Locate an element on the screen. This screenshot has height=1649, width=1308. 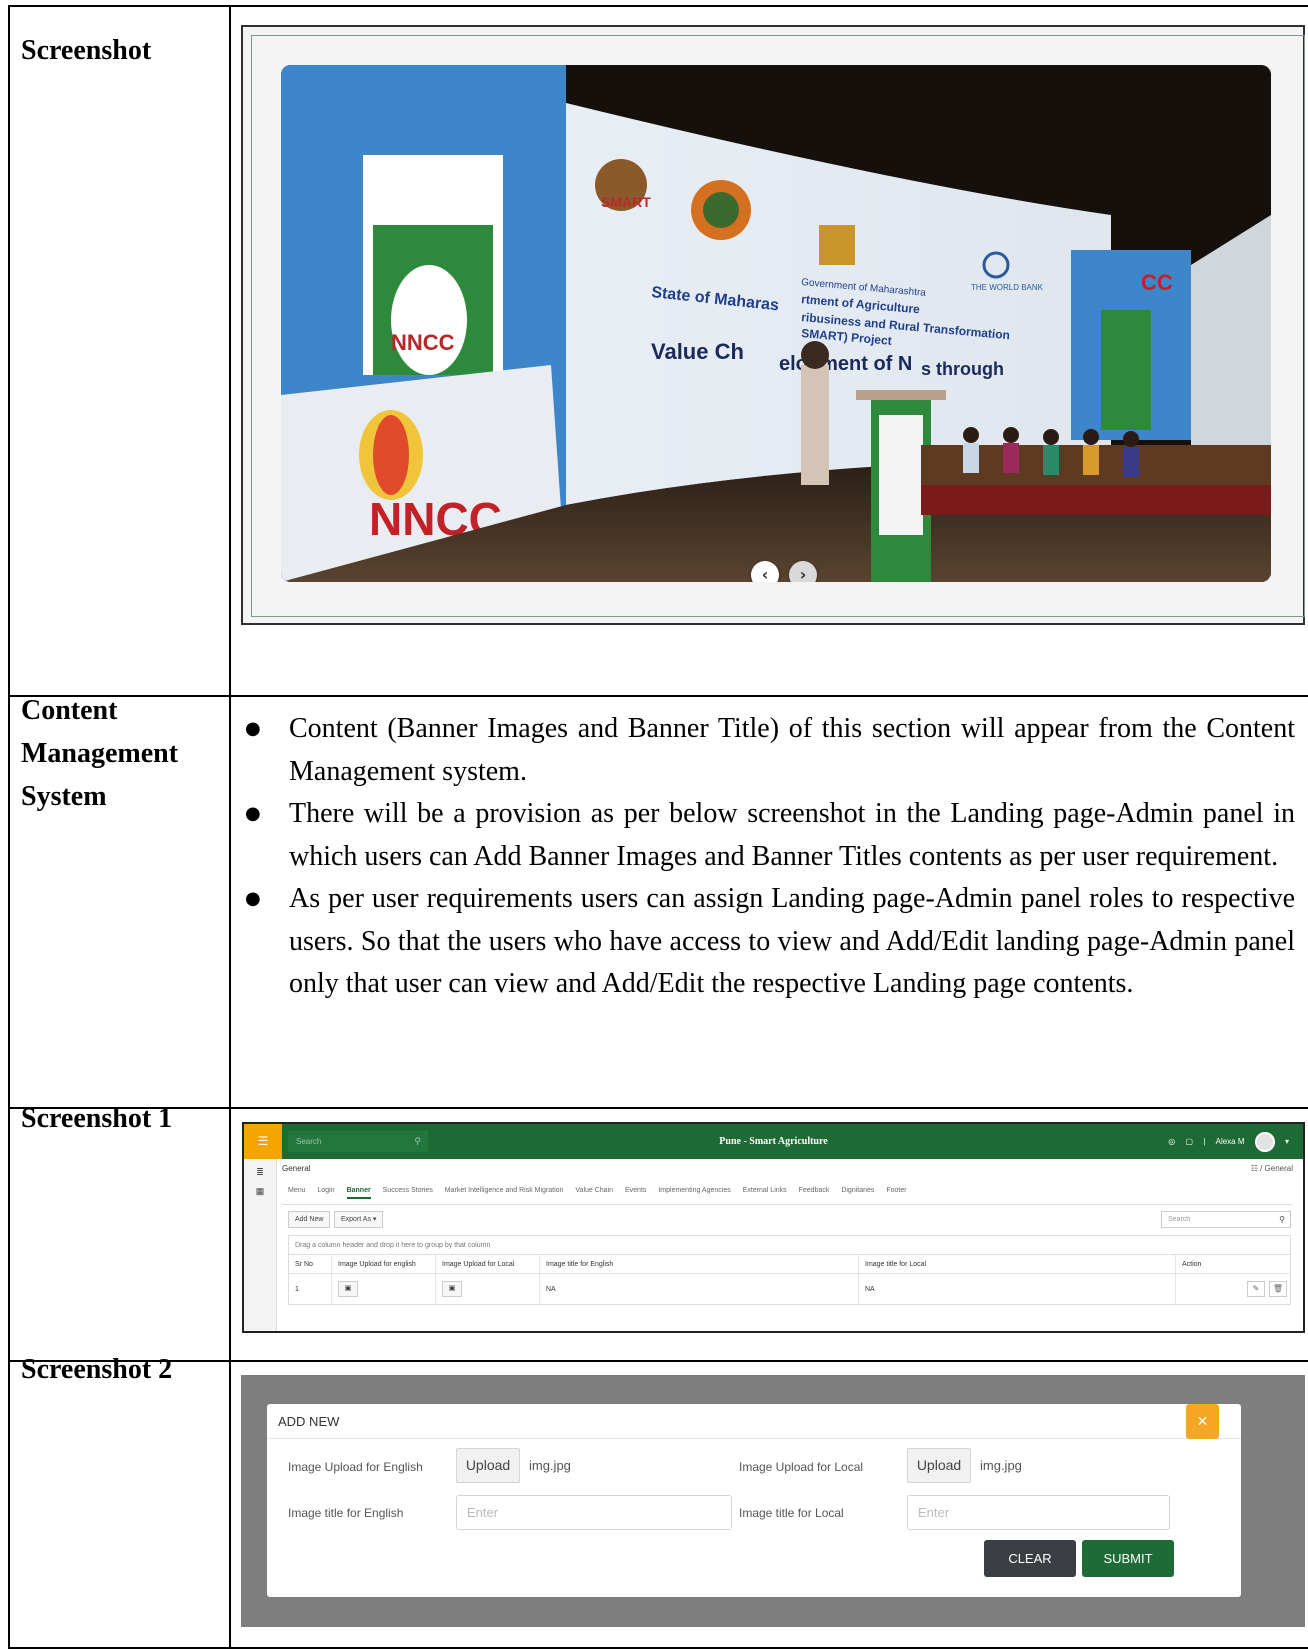
table-row: 1 ▣ ▣ NA NA ✎ 🗑 is located at coordinates (789, 1289).